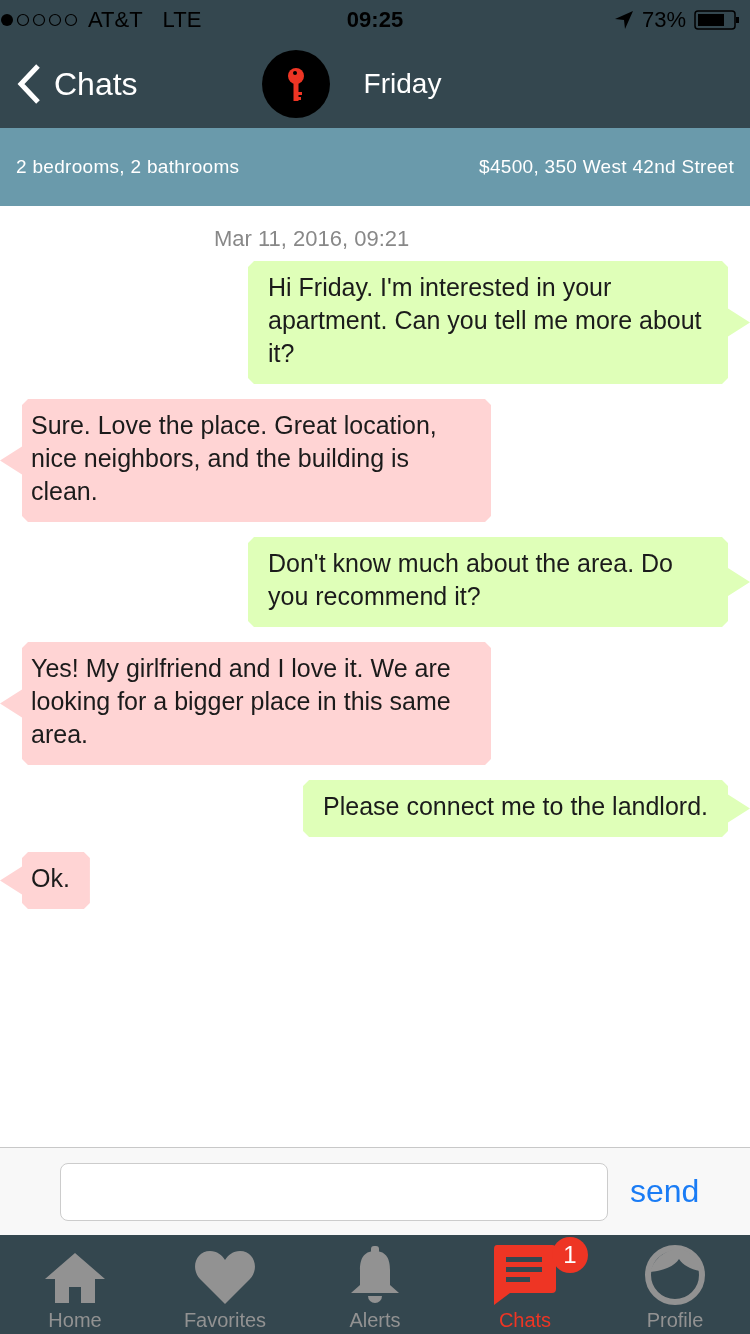 The height and width of the screenshot is (1334, 750). I want to click on tab-item: Alerts, so click(375, 1284).